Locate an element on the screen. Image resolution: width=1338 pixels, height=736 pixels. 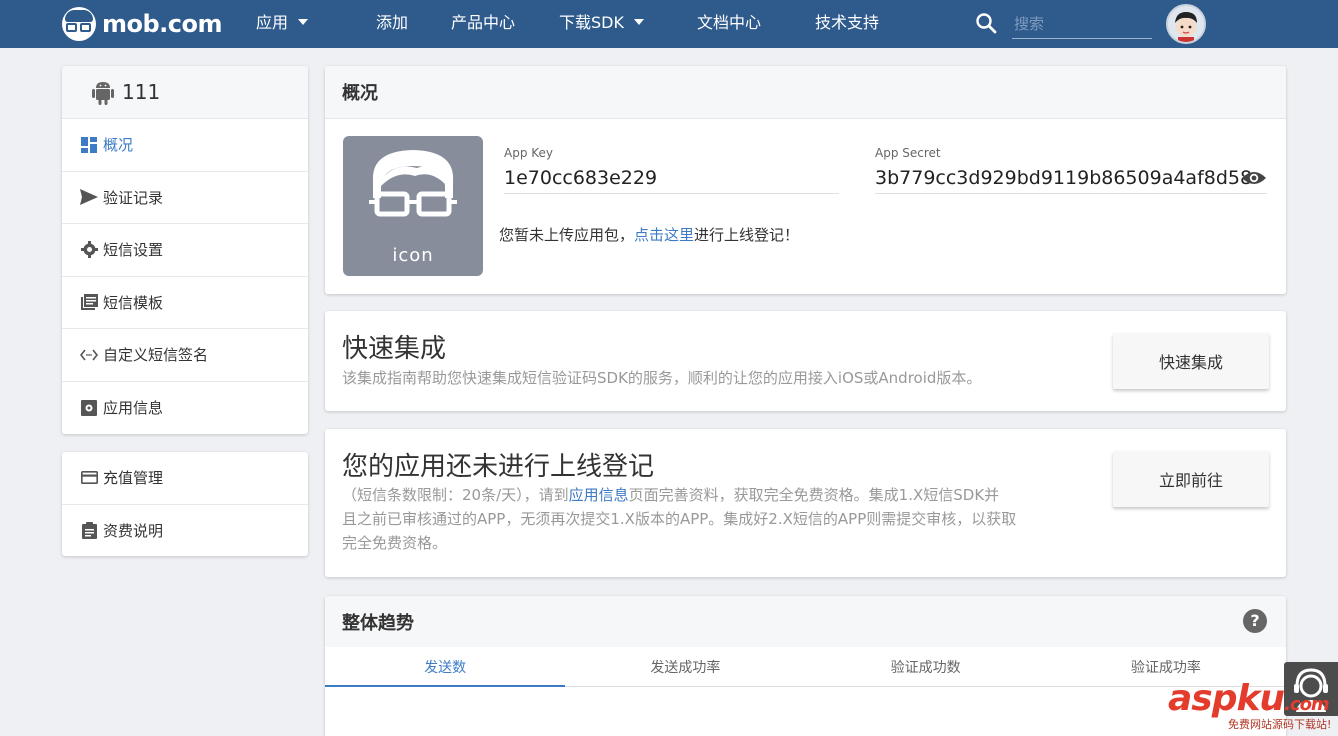
registration-desc-line3: 完全免费资格。 is located at coordinates (395, 543).